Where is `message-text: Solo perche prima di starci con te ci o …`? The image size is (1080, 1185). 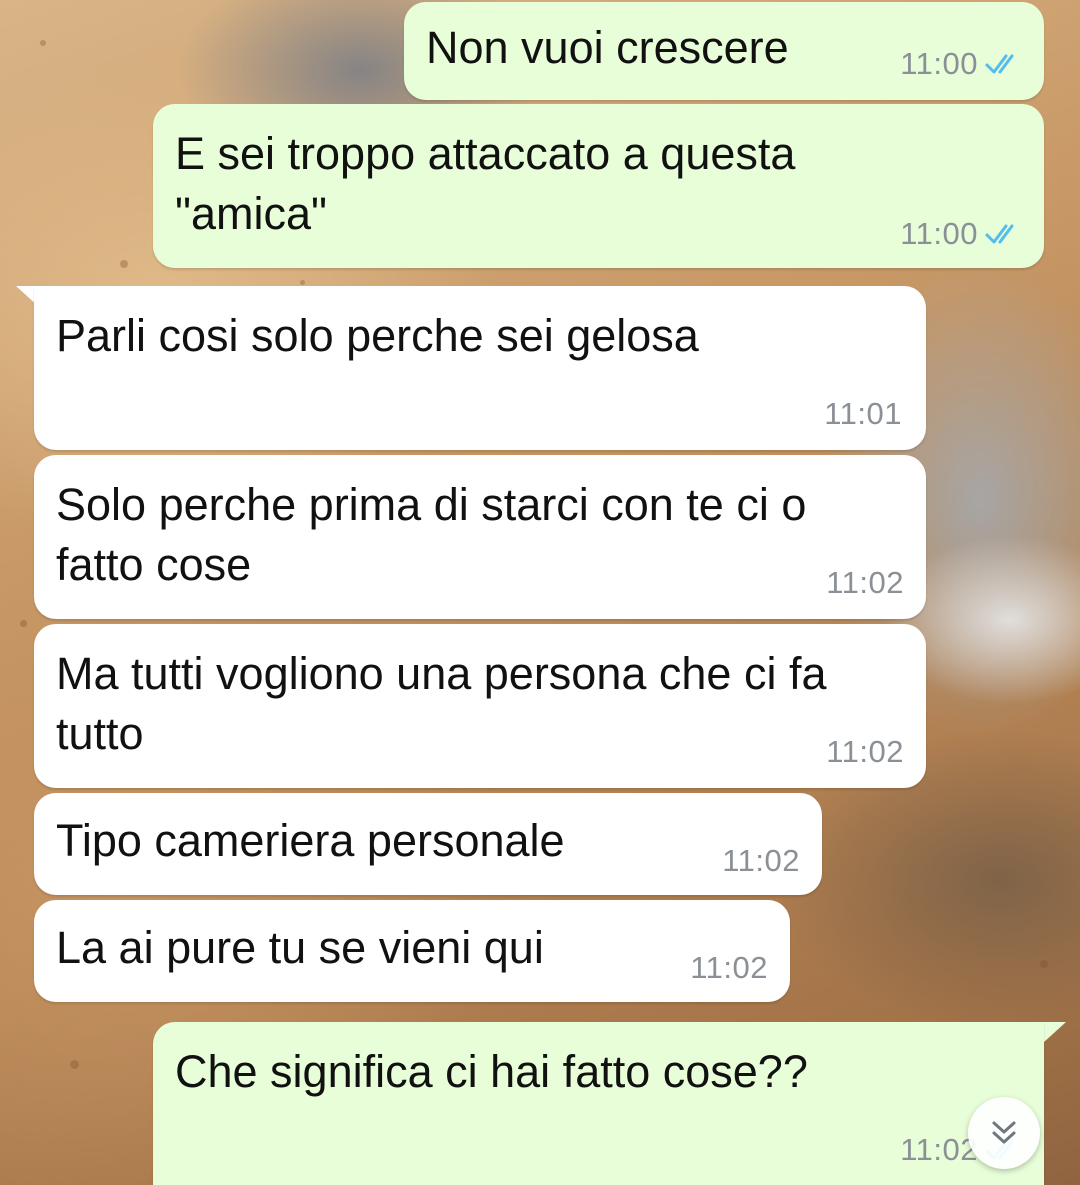 message-text: Solo perche prima di starci con te ci o … is located at coordinates (437, 534).